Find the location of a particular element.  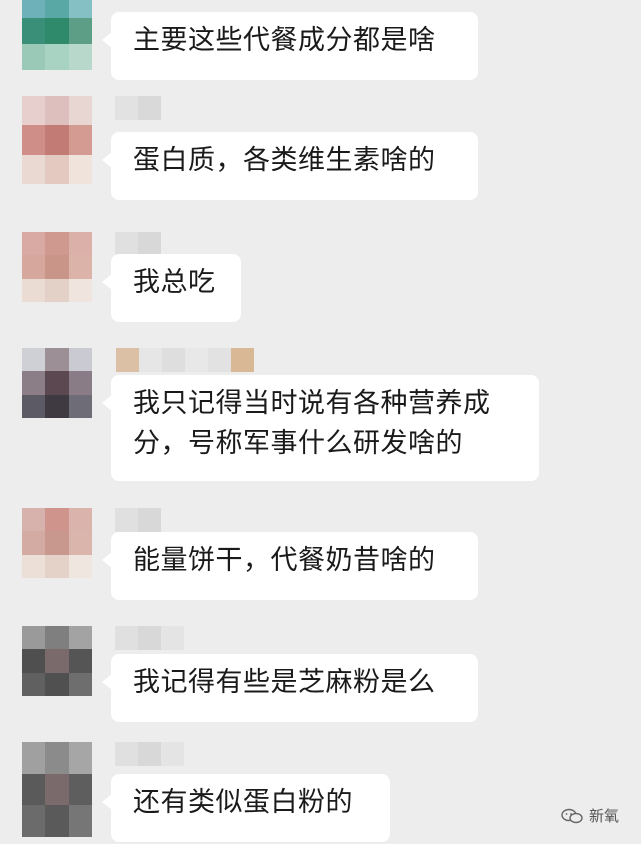

message-text: 我记得有些是芝麻粉是么 is located at coordinates (284, 682).